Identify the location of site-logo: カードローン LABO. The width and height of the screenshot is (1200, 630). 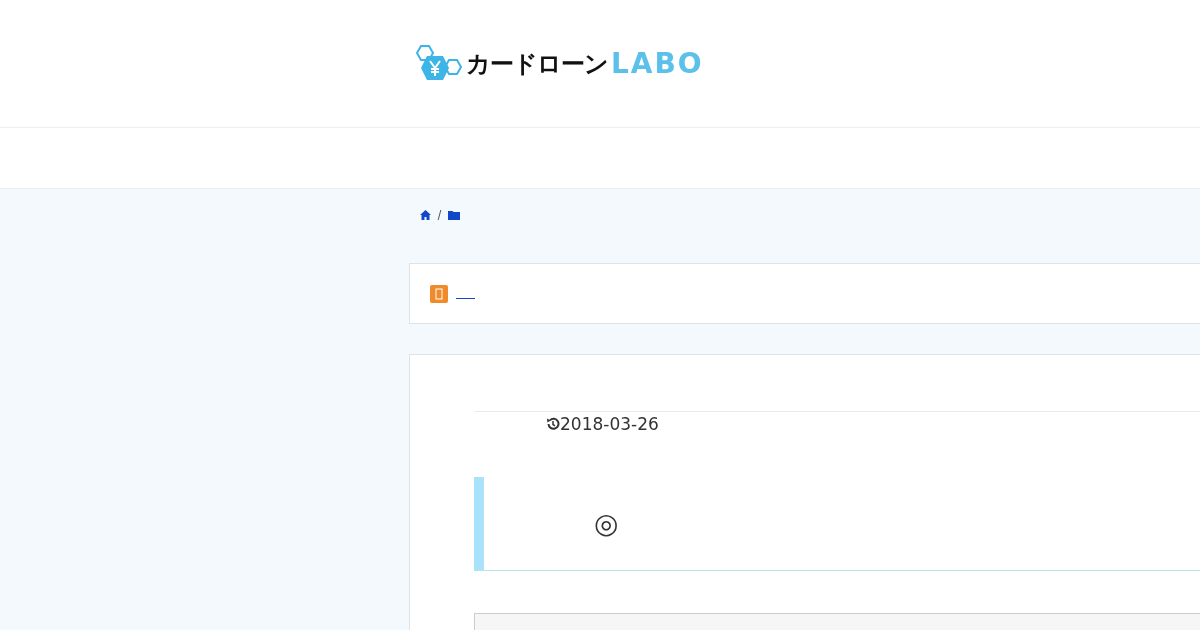
(557, 63).